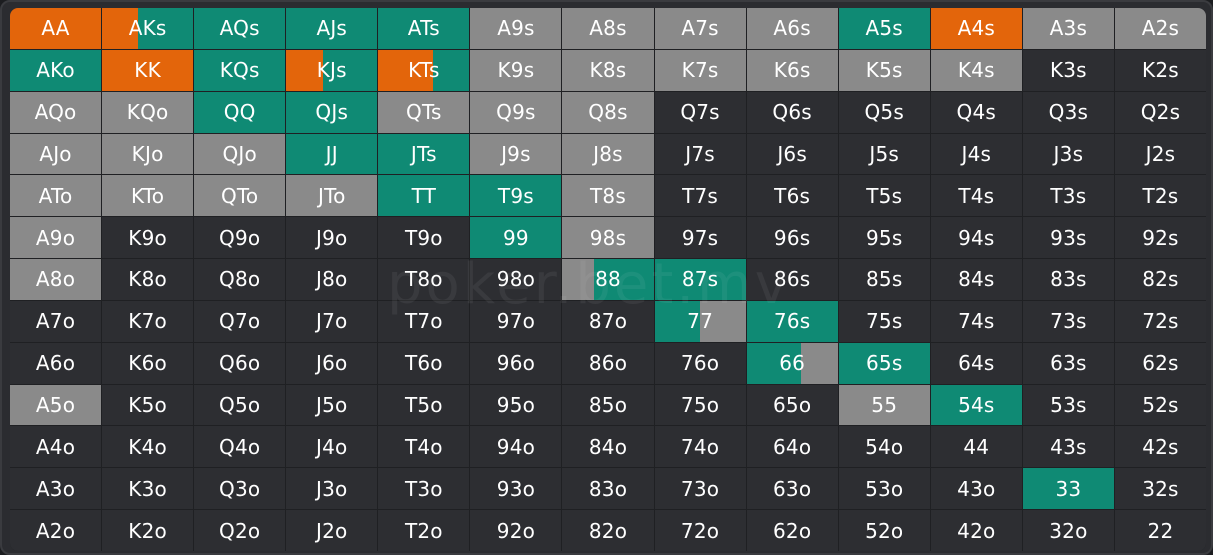 The image size is (1213, 555). I want to click on hand-cell-j6o: J6o, so click(332, 363).